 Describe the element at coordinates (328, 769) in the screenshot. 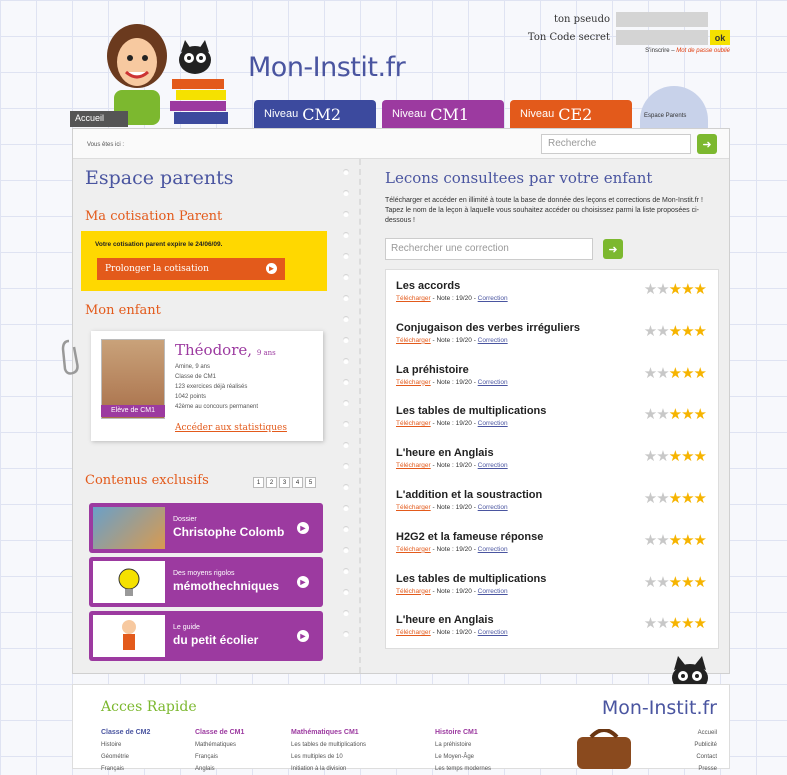

I see `footer-link: Initiation à la division` at that location.